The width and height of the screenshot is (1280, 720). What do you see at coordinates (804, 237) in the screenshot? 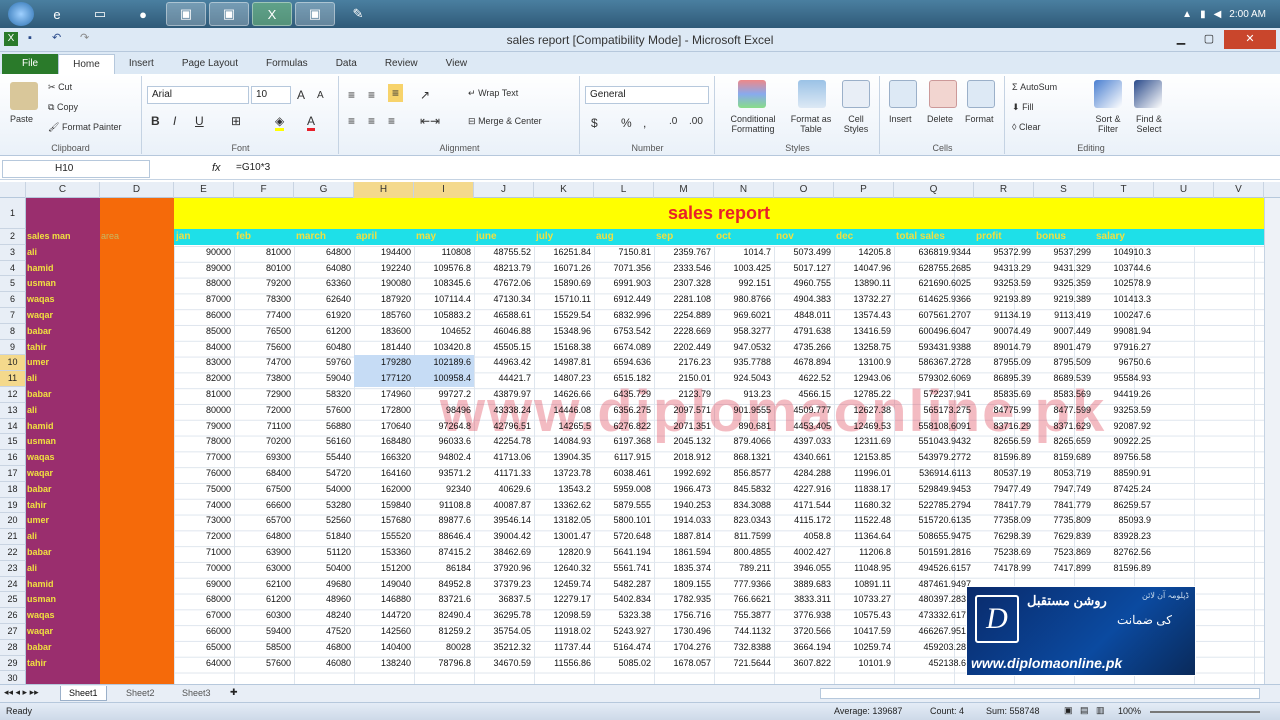
I see `column-title: nov` at bounding box center [804, 237].